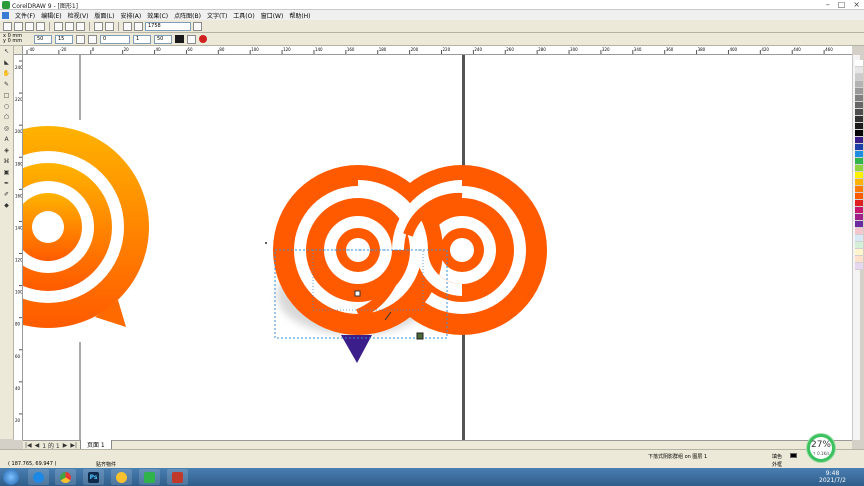 The width and height of the screenshot is (864, 486). What do you see at coordinates (6, 140) in the screenshot?
I see `text-tool-icon: A` at bounding box center [6, 140].